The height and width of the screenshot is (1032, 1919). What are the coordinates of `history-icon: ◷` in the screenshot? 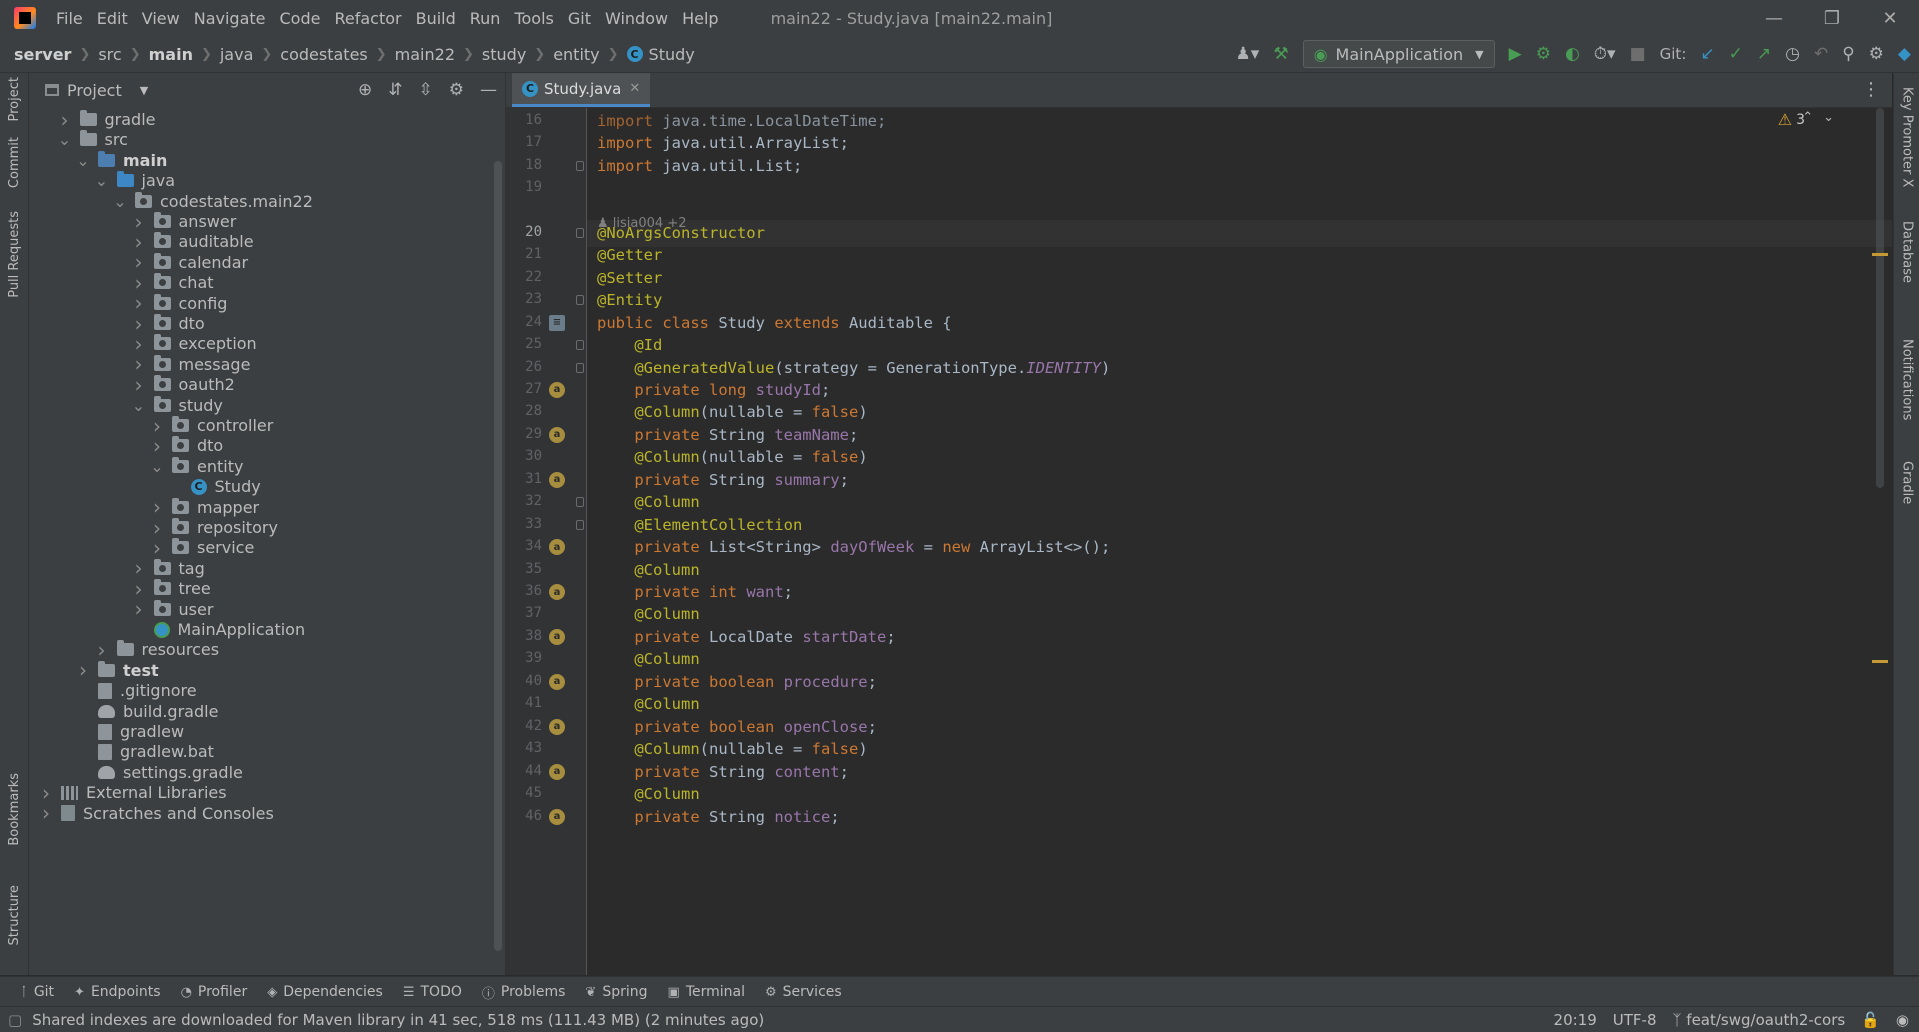 It's located at (1792, 54).